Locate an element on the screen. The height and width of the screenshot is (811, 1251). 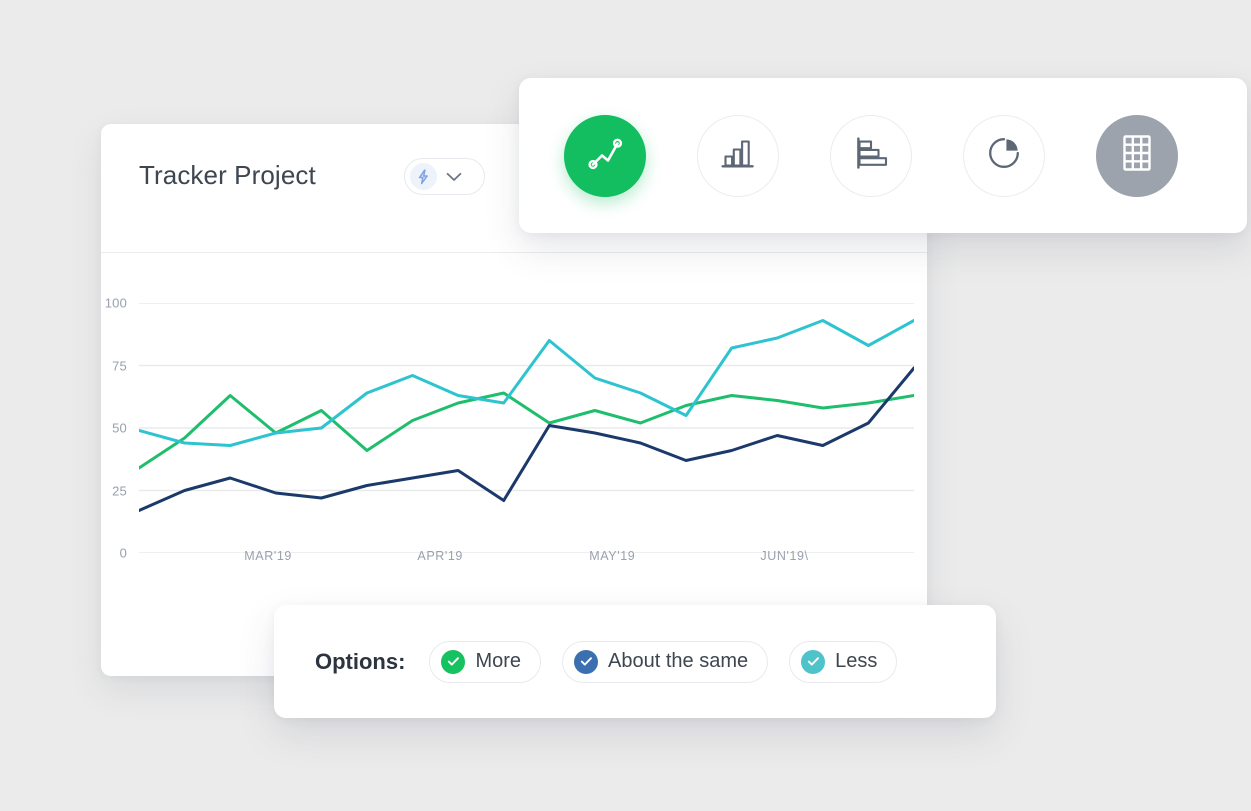
x-axis-tick-jun: JUN'19\ is located at coordinates (784, 556).